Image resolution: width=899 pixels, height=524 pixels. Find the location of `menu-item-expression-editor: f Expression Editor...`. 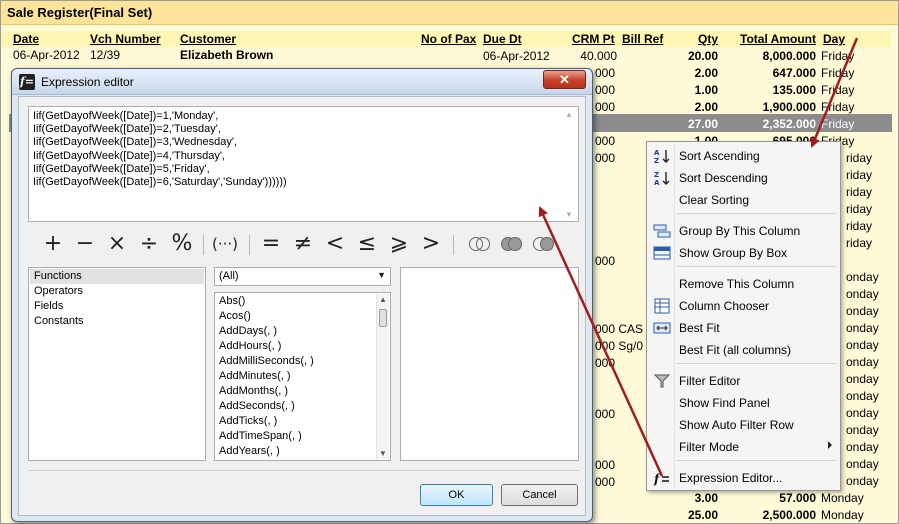

menu-item-expression-editor: f Expression Editor... is located at coordinates (743, 478).